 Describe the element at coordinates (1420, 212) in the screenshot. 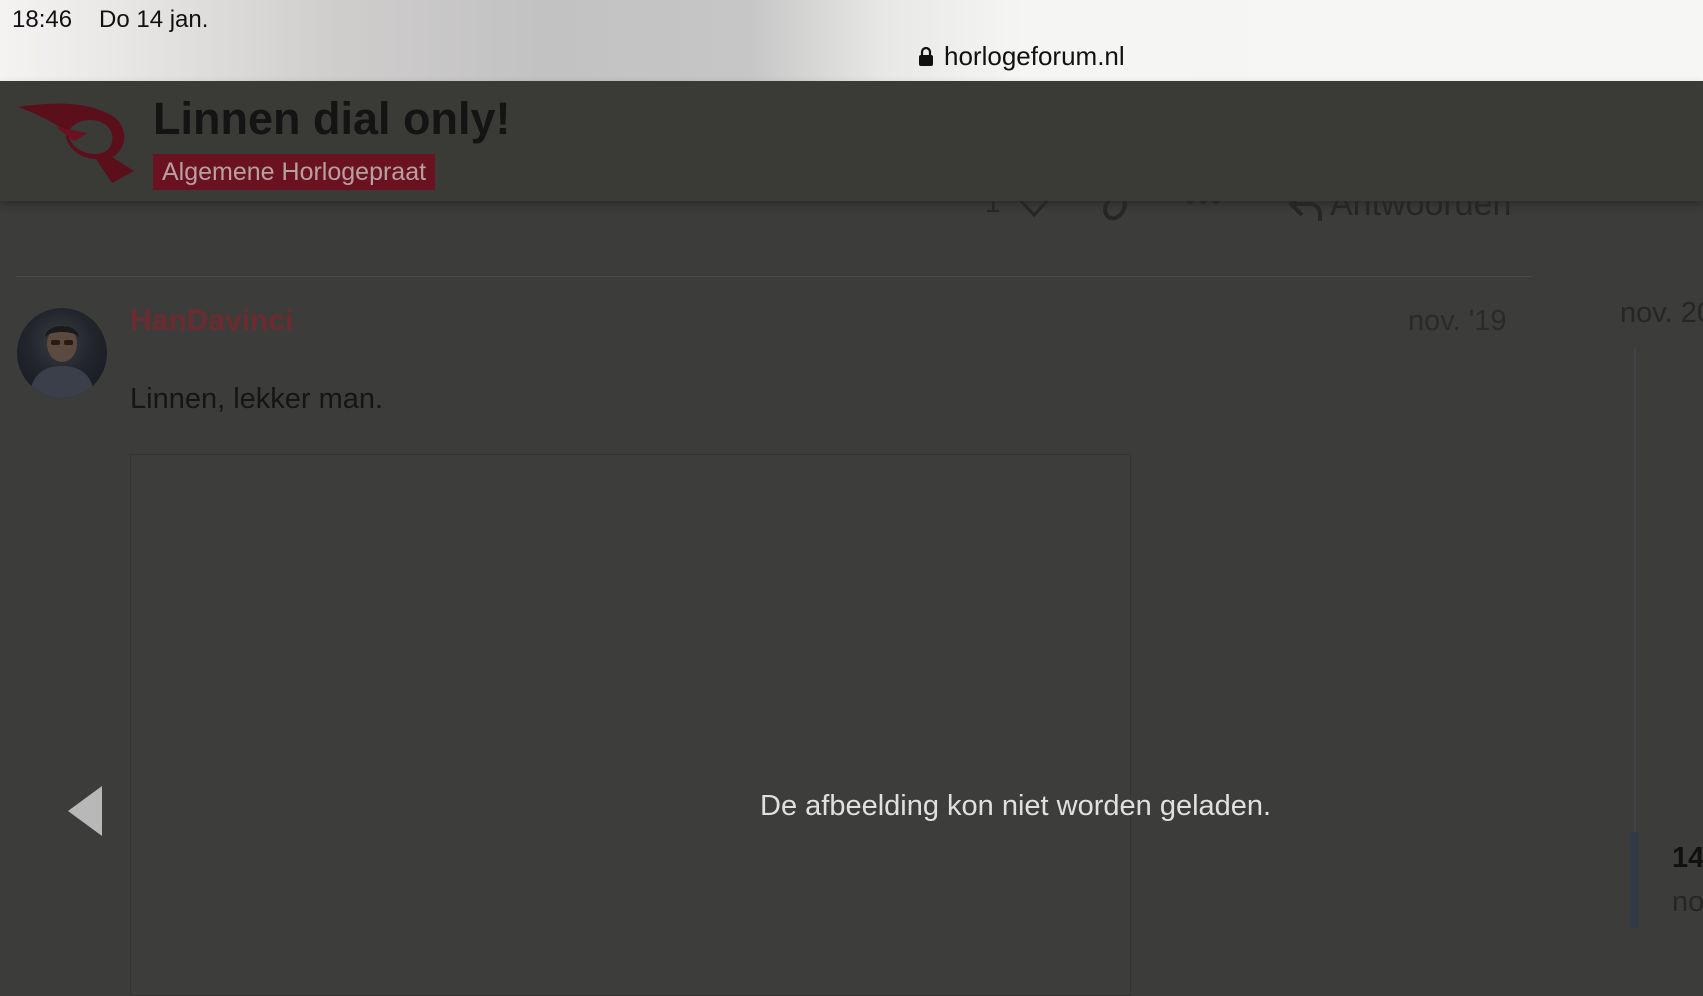

I see `reply-button: Antwoorden` at that location.